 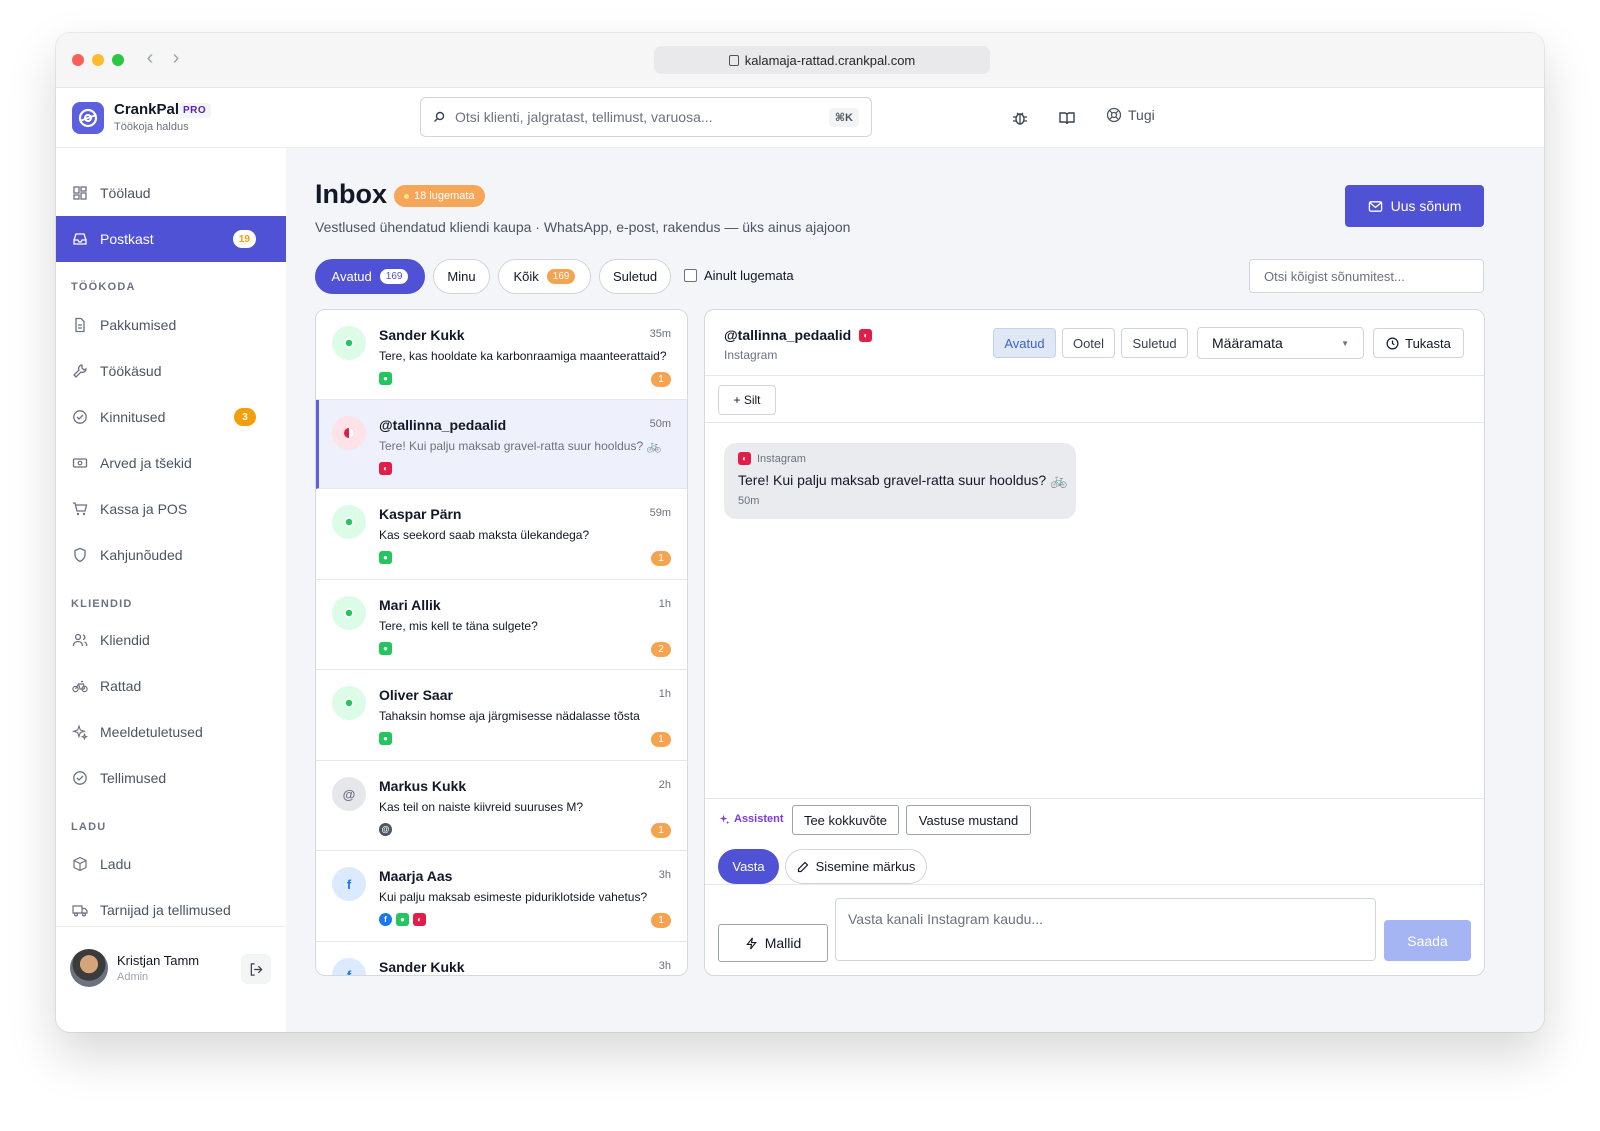 I want to click on mail-icon, so click(x=1375, y=206).